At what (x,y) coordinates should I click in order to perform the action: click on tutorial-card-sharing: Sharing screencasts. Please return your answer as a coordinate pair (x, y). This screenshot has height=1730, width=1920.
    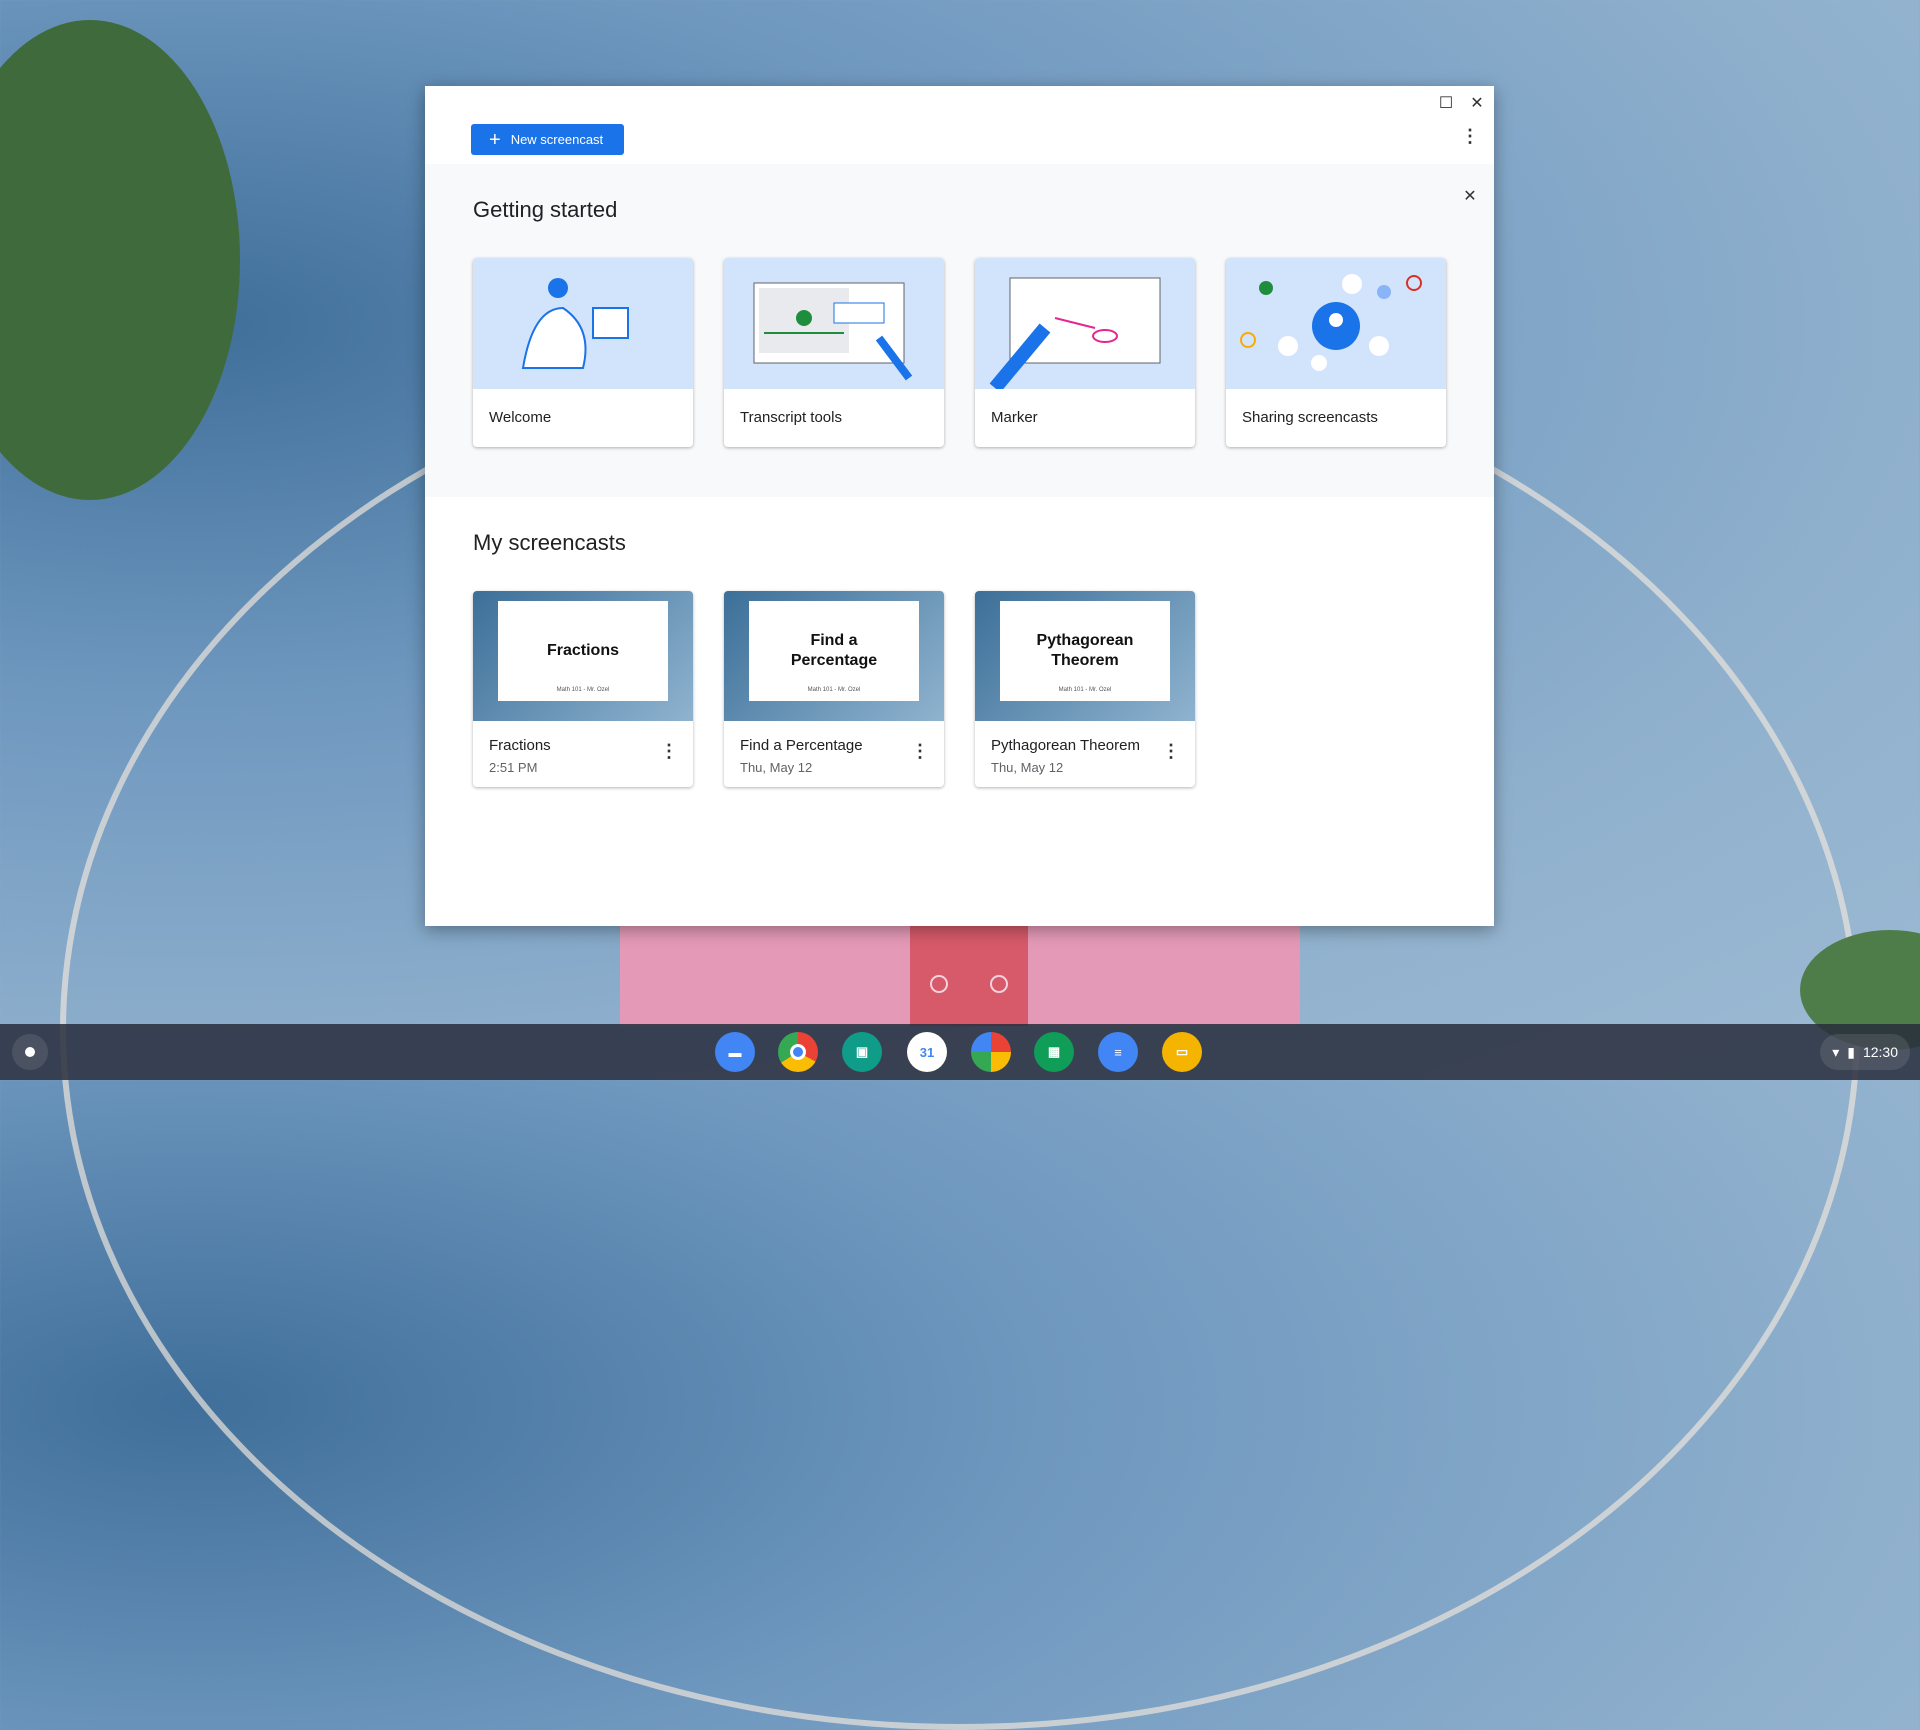
    Looking at the image, I should click on (1336, 352).